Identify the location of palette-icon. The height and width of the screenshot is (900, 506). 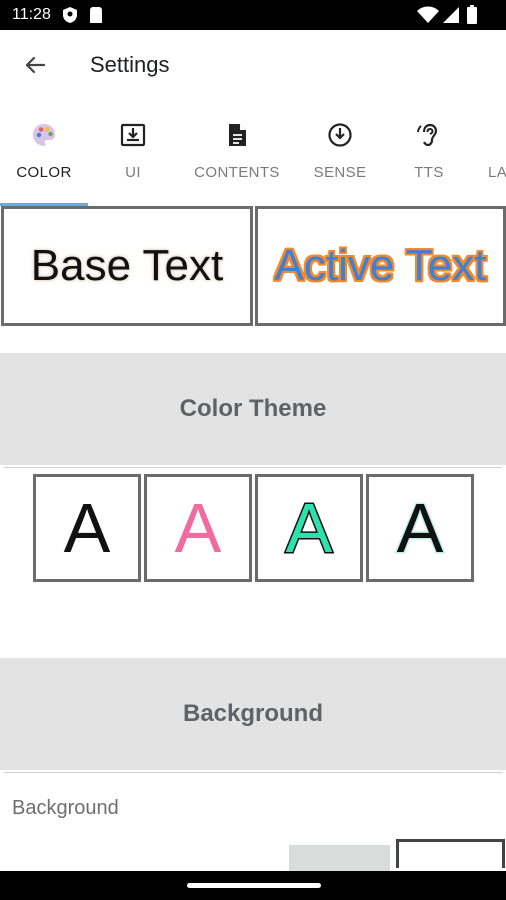
(44, 135).